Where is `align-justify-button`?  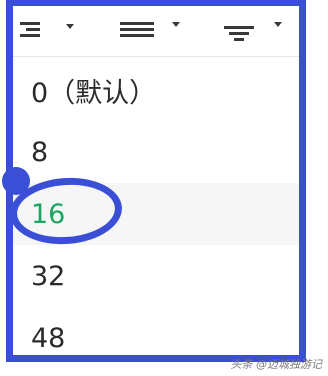 align-justify-button is located at coordinates (152, 30).